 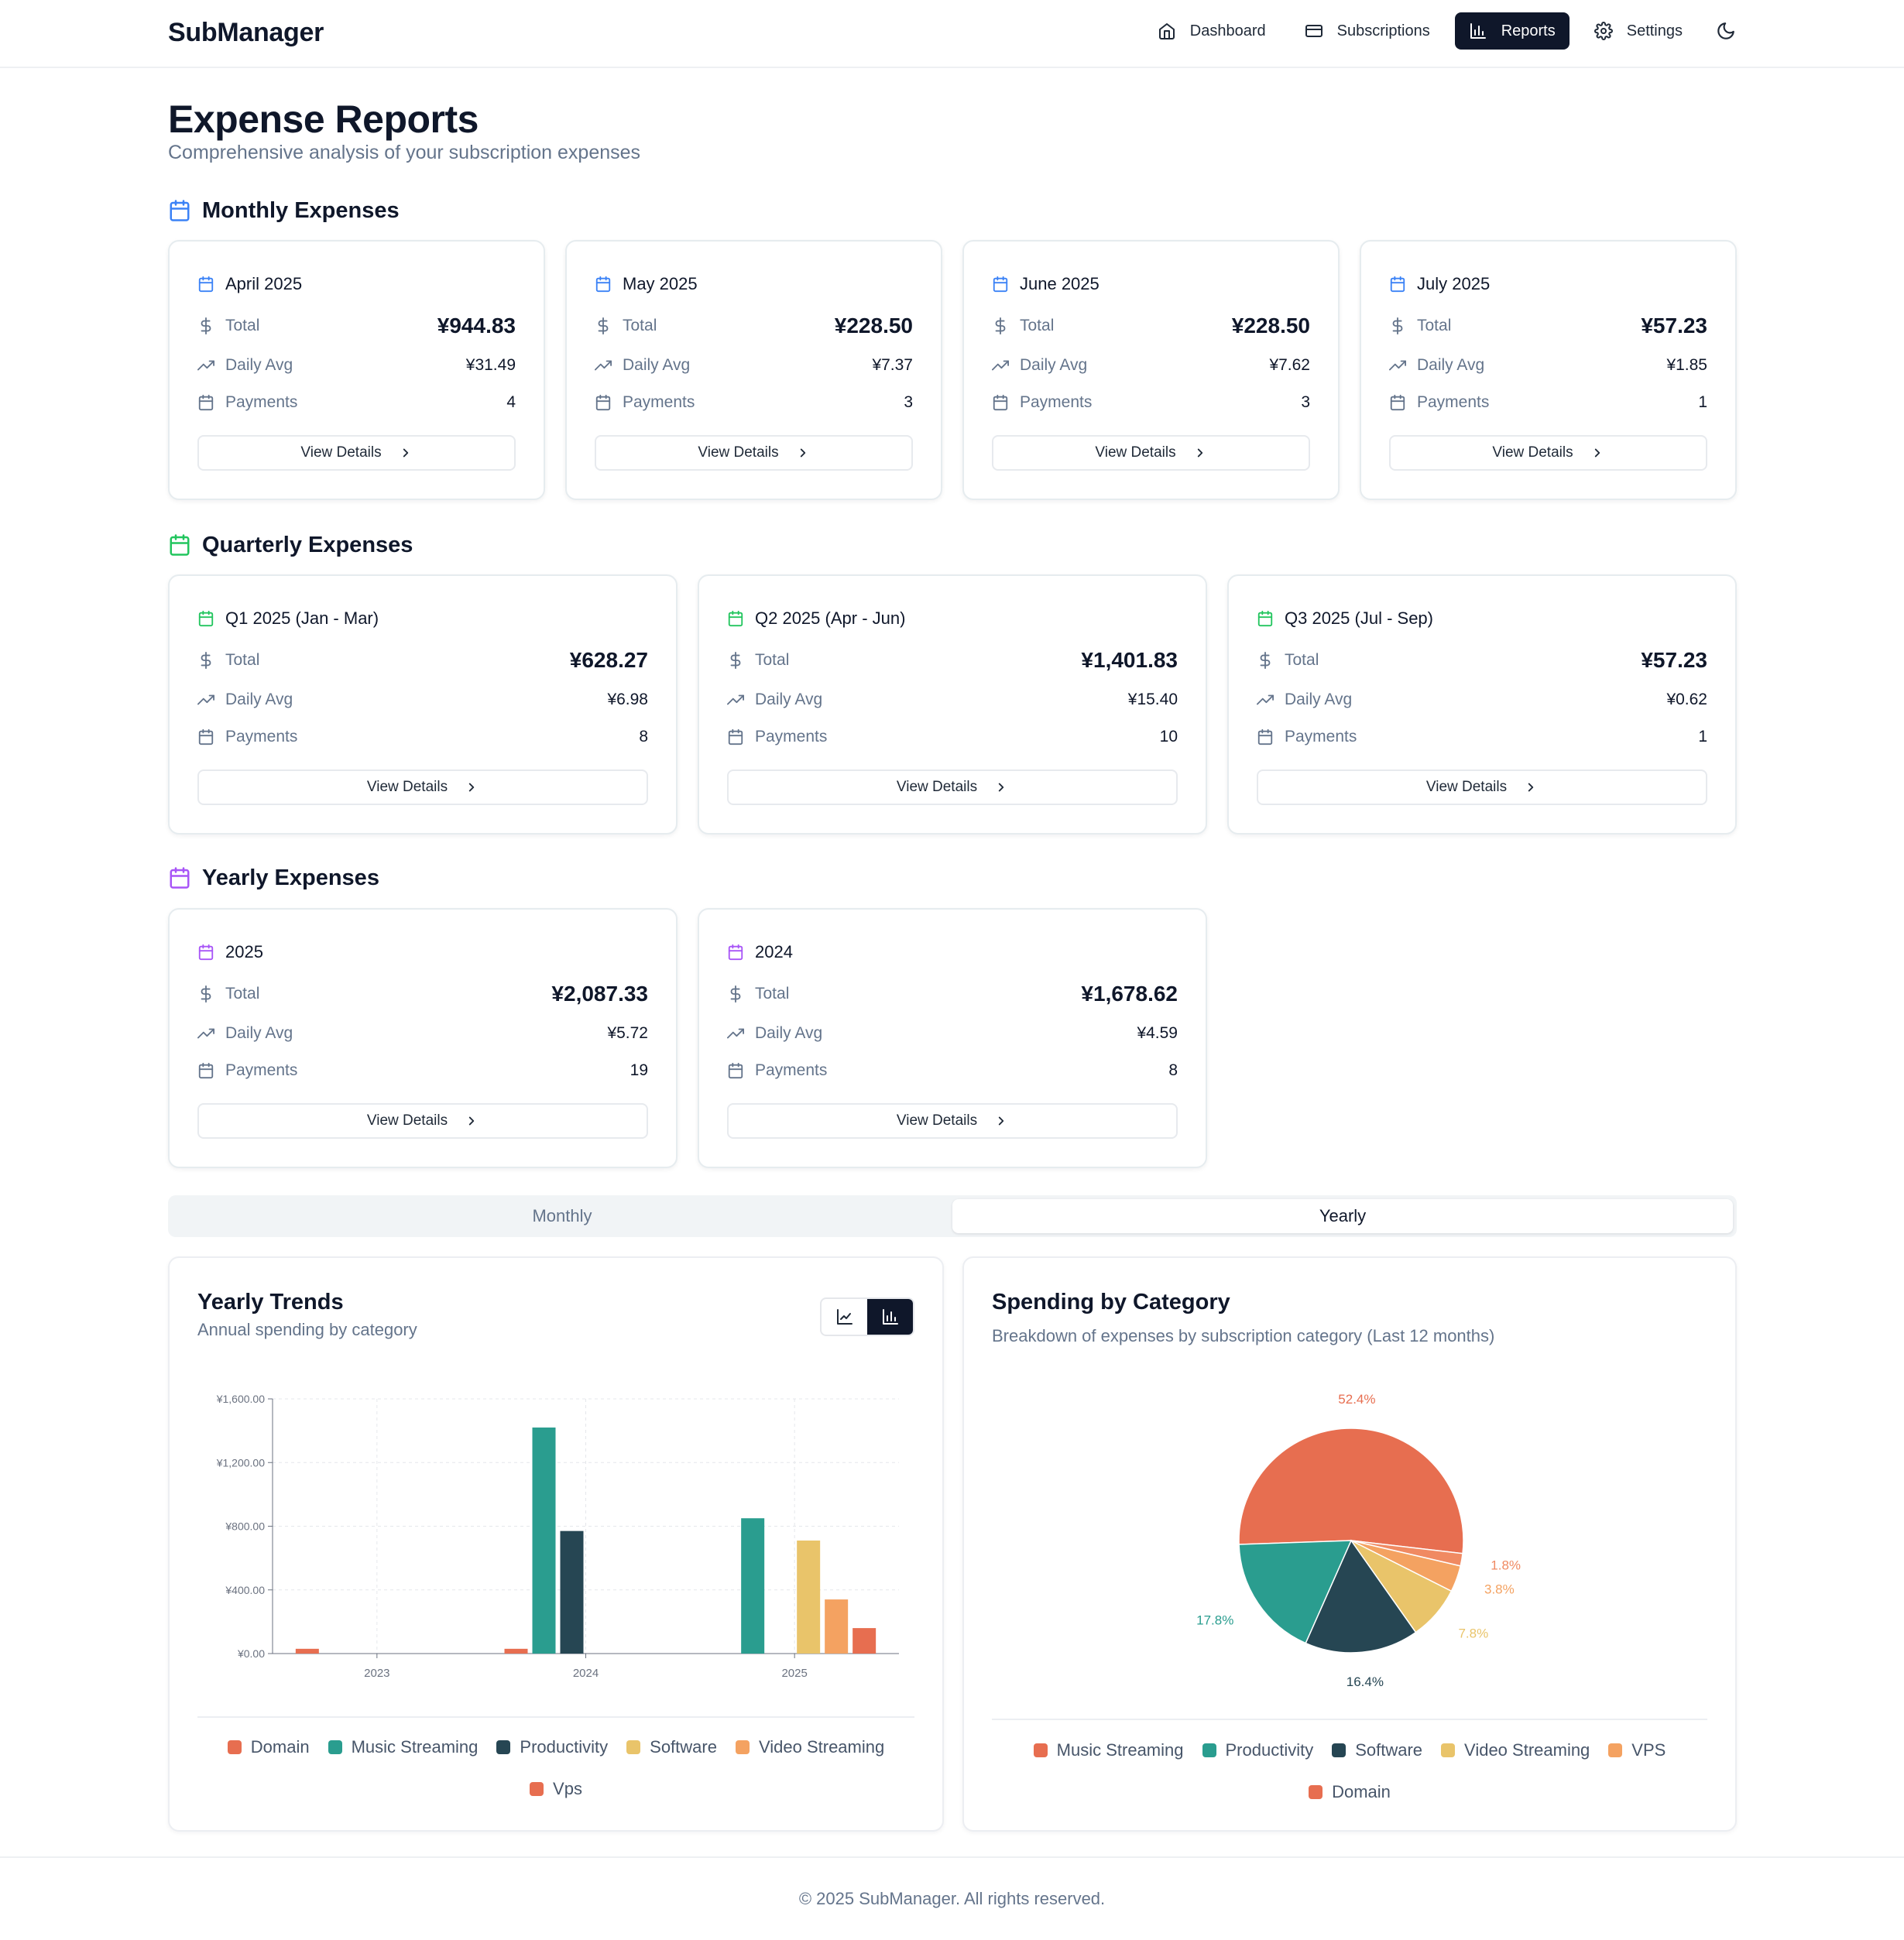 I want to click on trending-up-icon, so click(x=736, y=699).